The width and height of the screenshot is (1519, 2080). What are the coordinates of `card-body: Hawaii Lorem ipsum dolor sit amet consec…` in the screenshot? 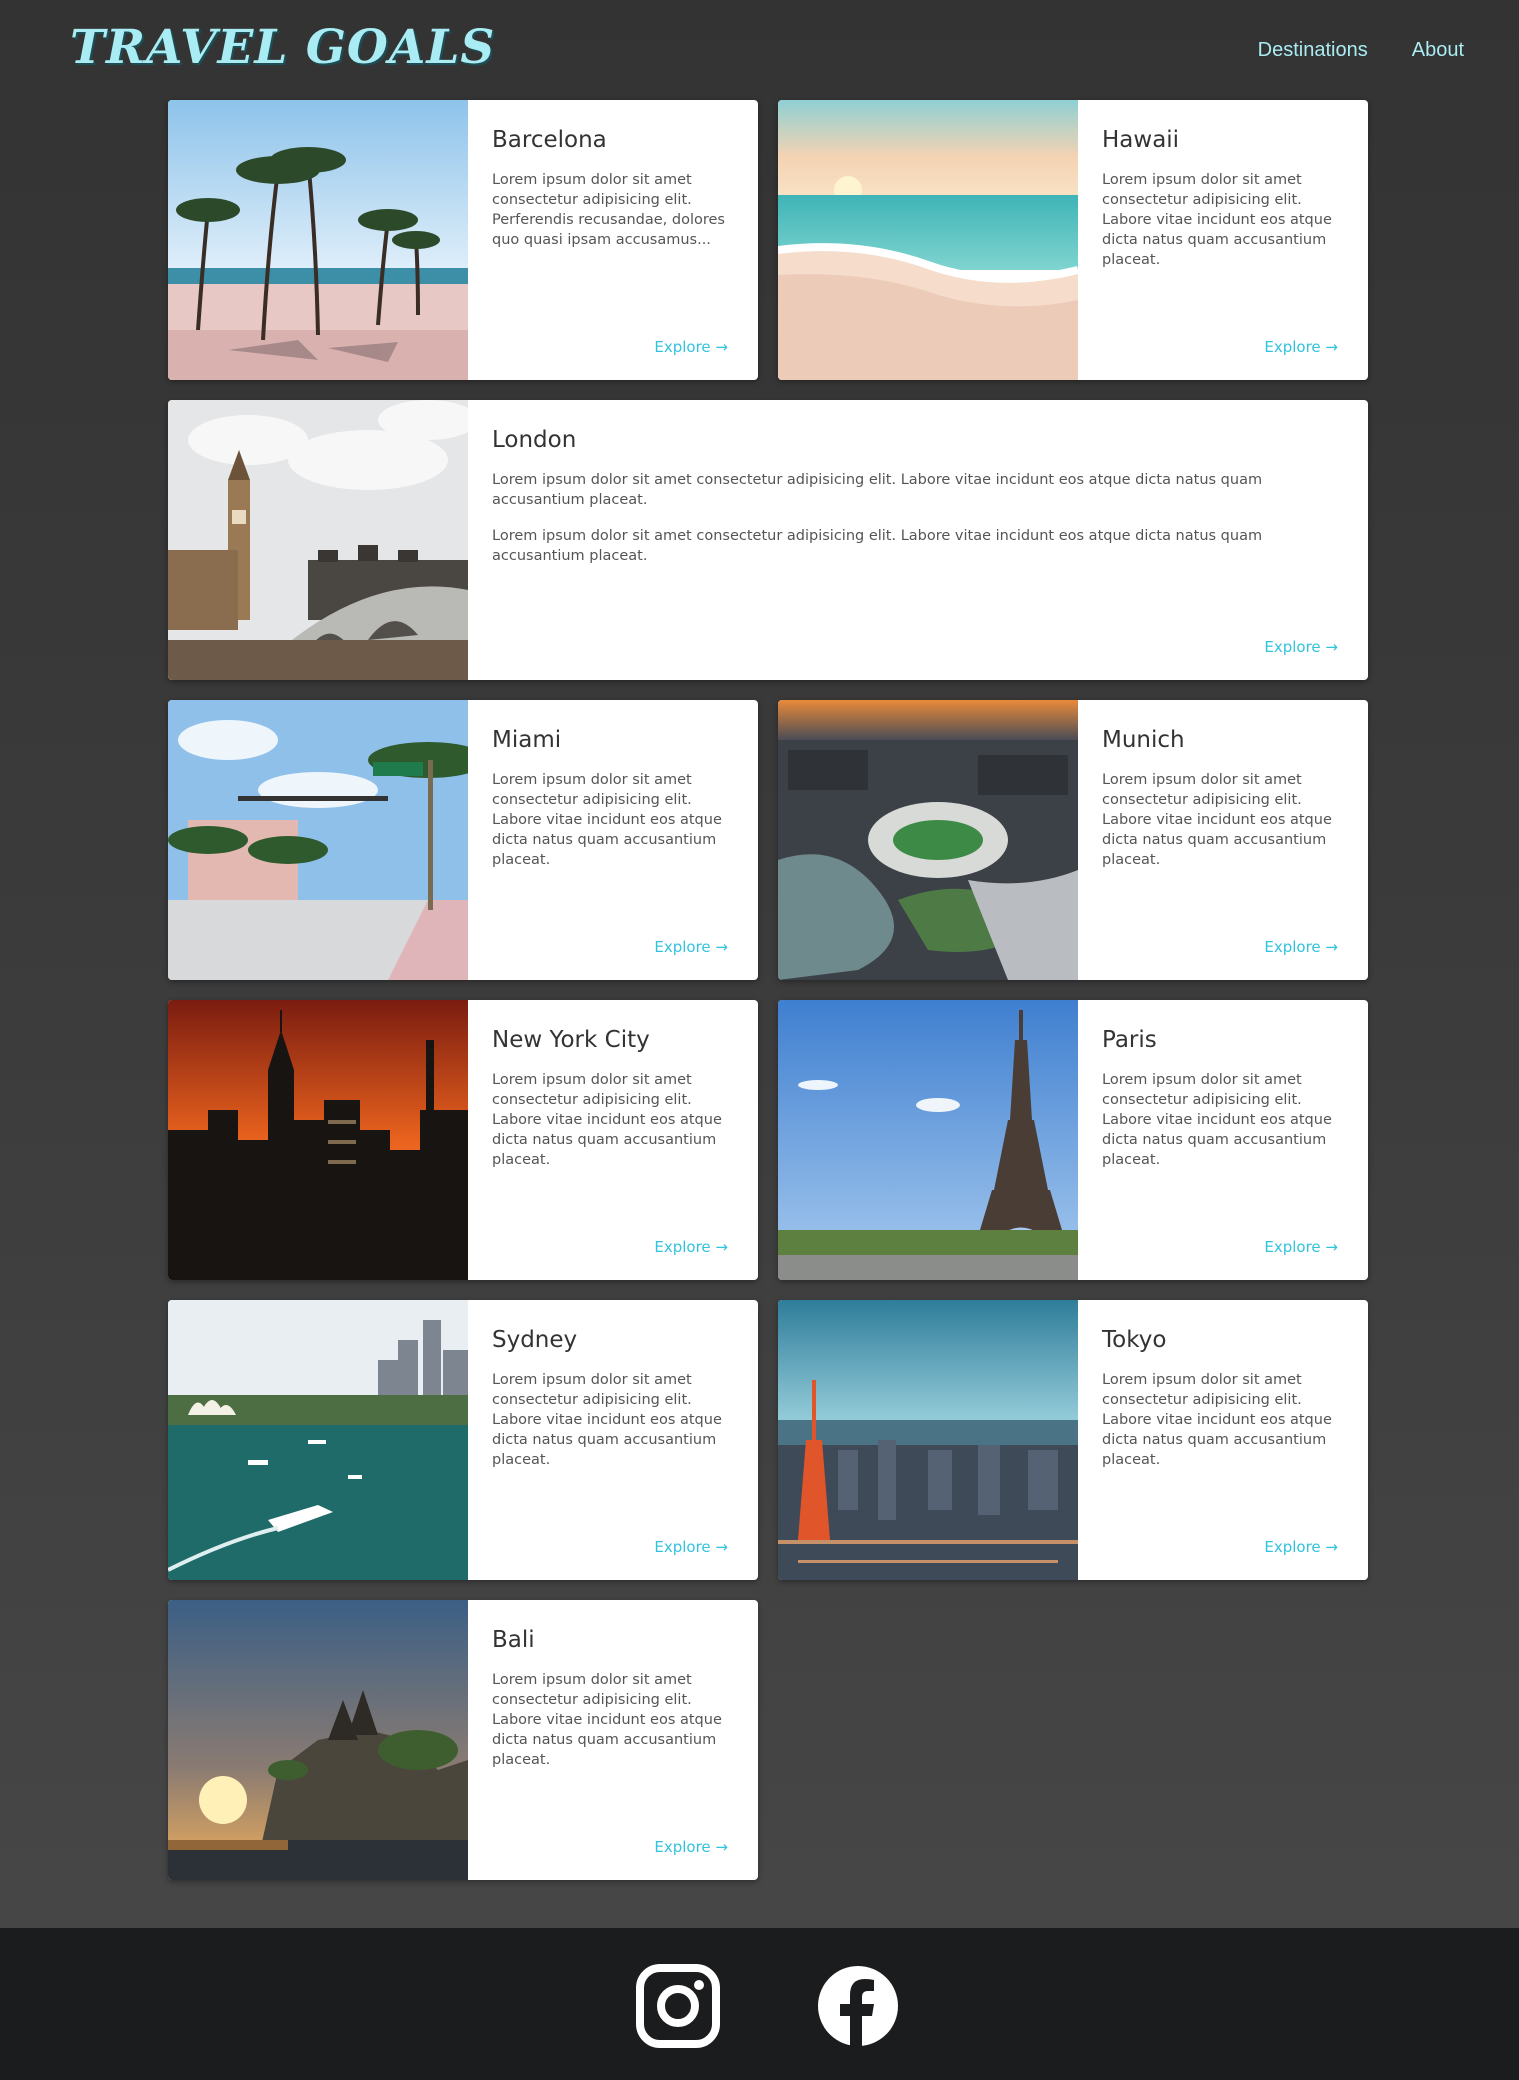 It's located at (1223, 240).